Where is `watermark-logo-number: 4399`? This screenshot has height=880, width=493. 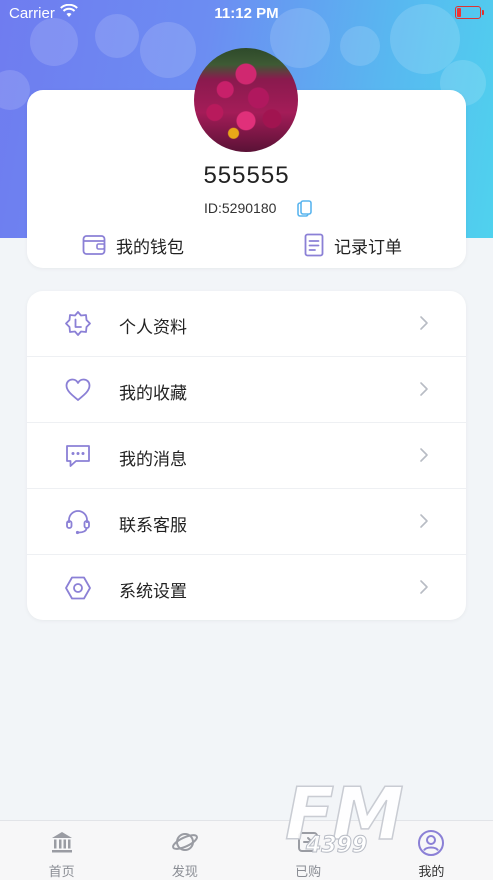 watermark-logo-number: 4399 is located at coordinates (336, 846).